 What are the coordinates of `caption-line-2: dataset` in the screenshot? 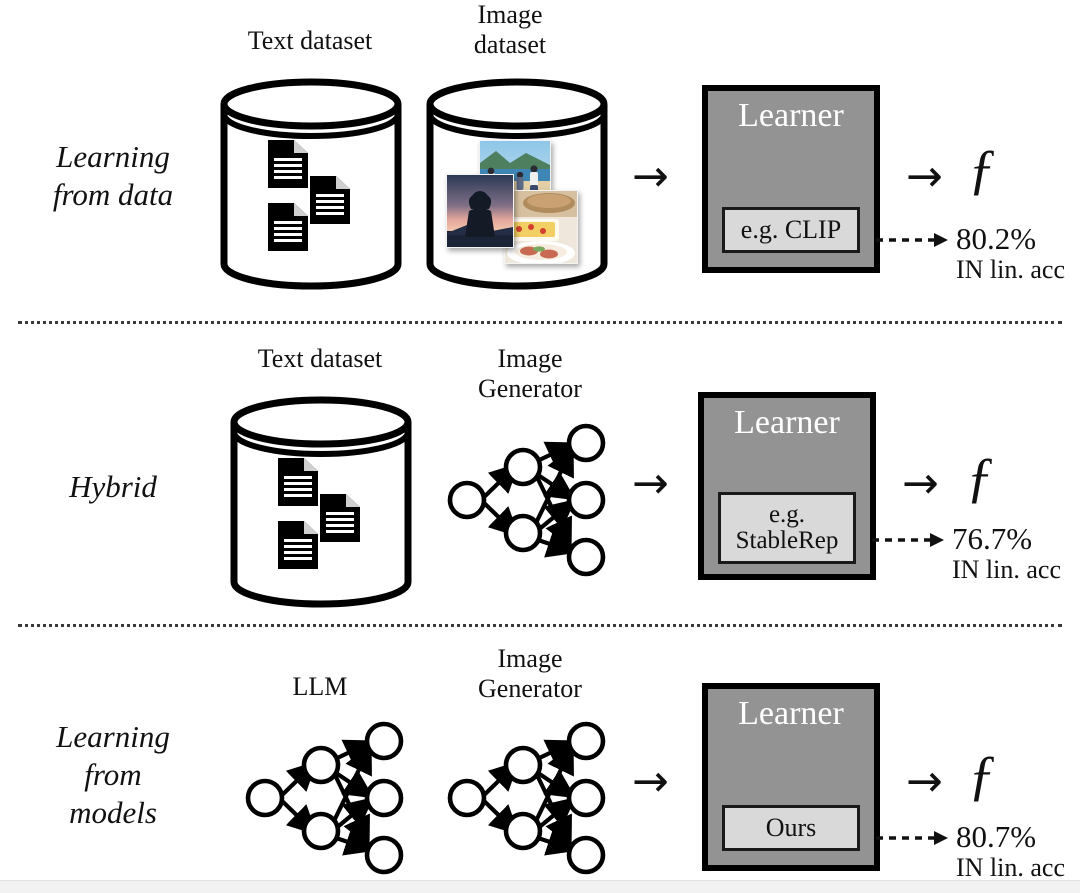 It's located at (510, 44).